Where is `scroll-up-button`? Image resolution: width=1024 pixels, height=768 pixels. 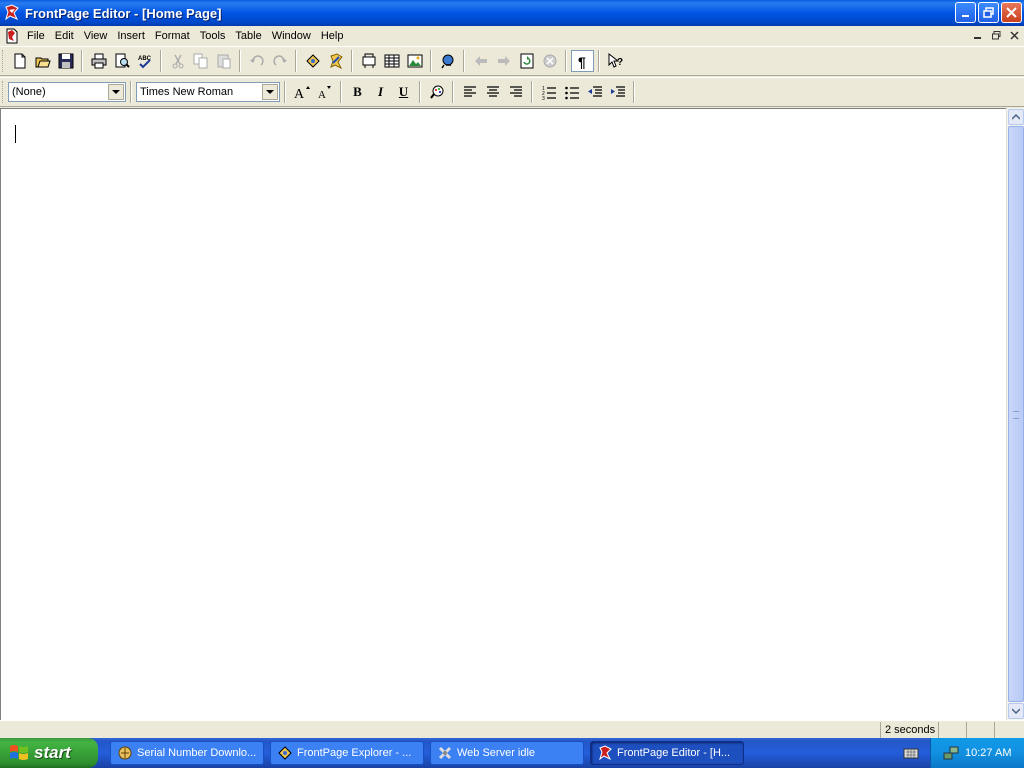 scroll-up-button is located at coordinates (1016, 117).